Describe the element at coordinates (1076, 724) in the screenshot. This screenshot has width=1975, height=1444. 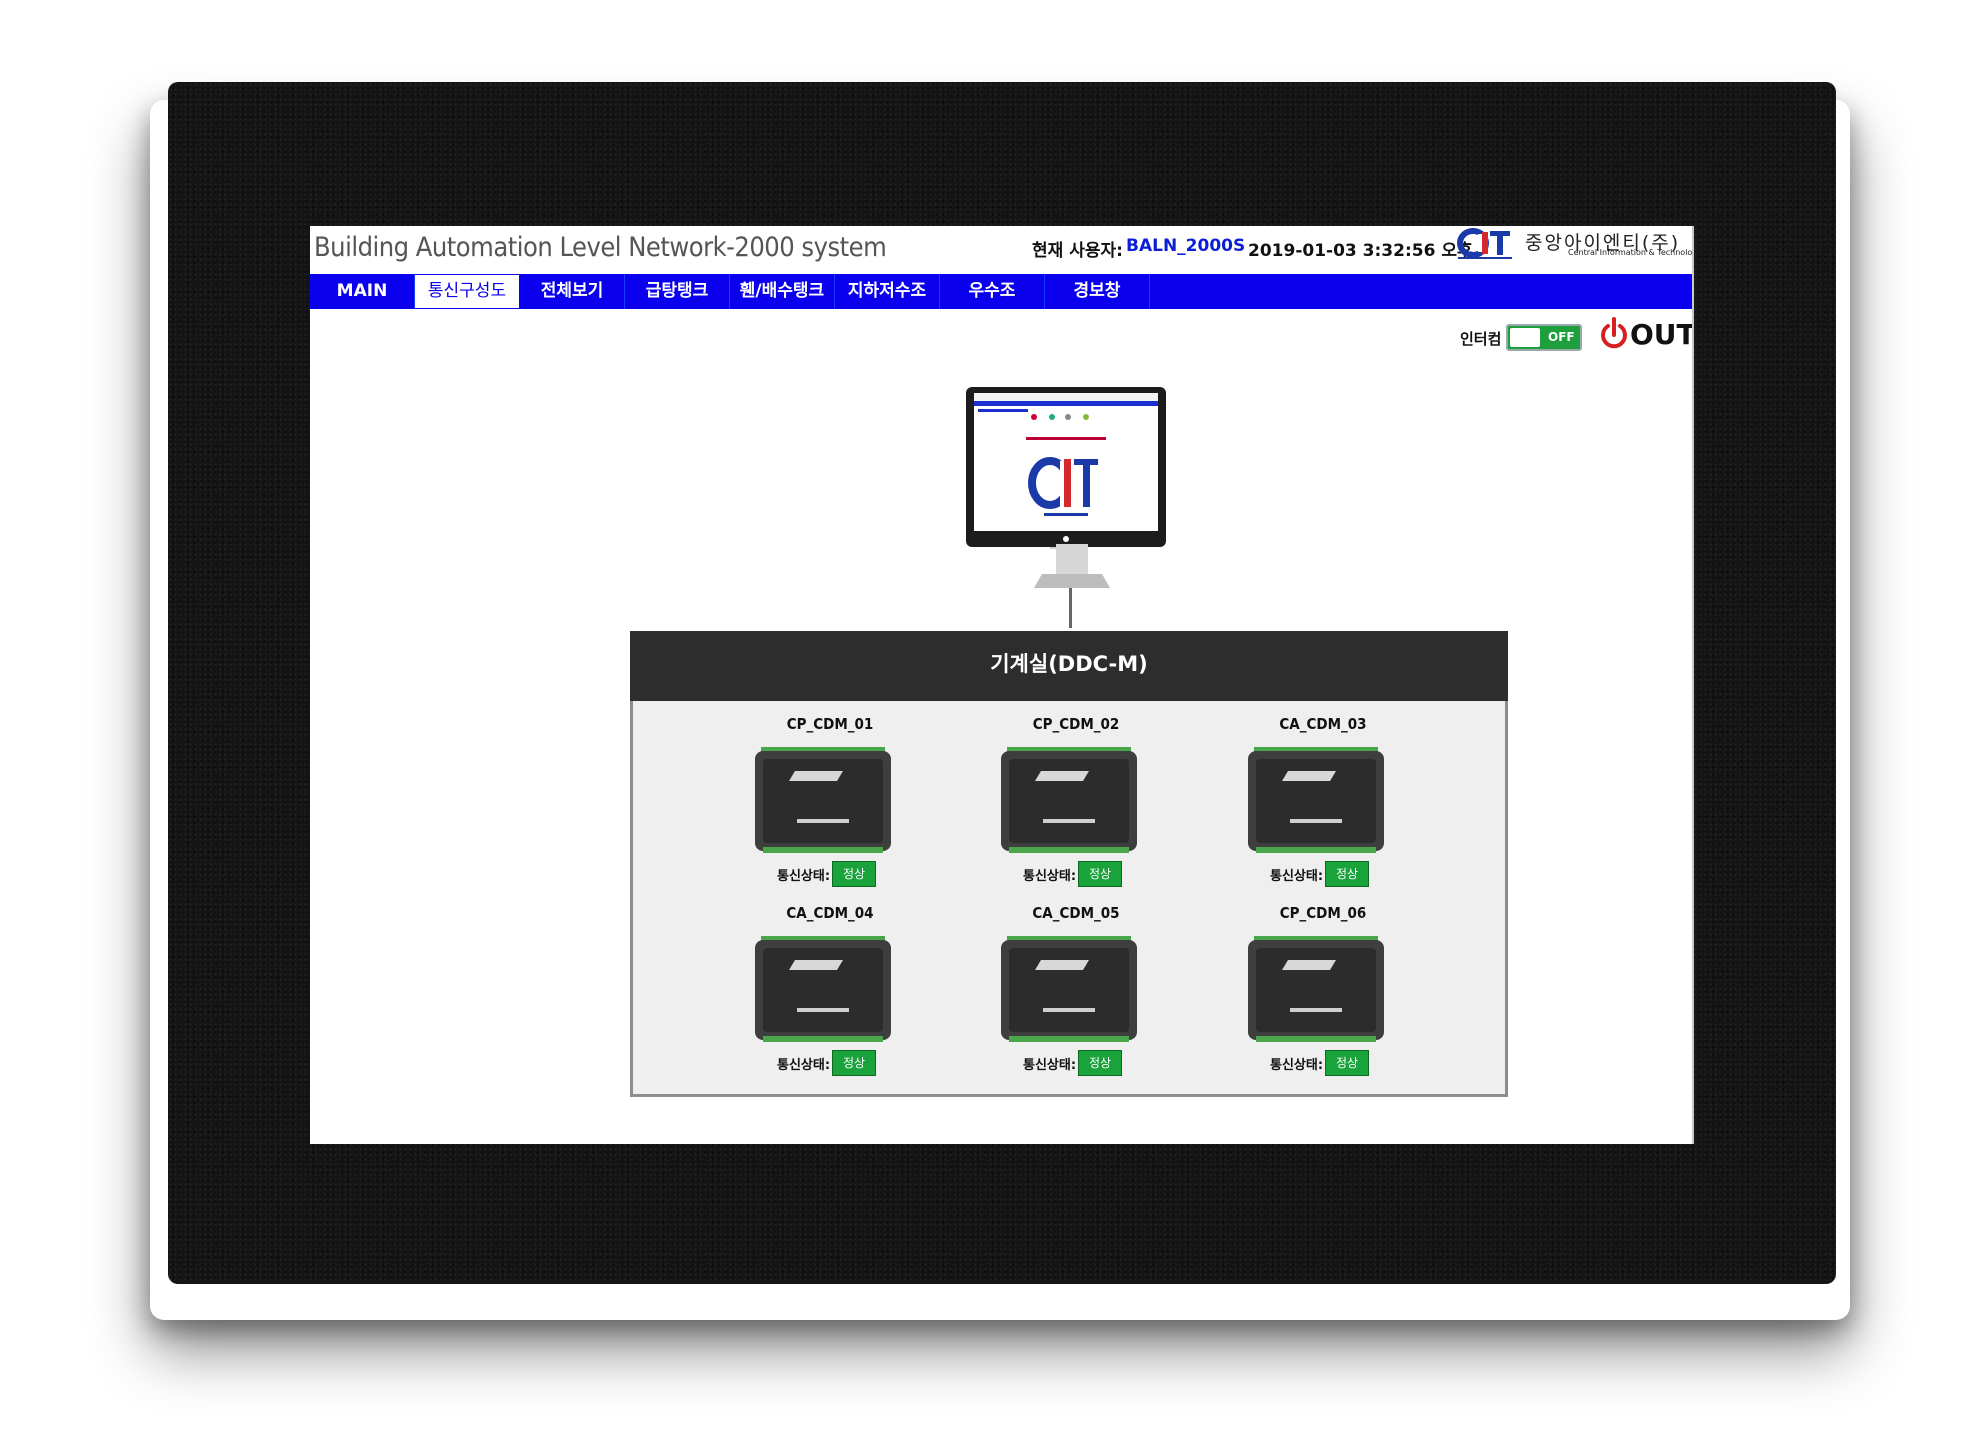
I see `device-name: CP_CDM_02` at that location.